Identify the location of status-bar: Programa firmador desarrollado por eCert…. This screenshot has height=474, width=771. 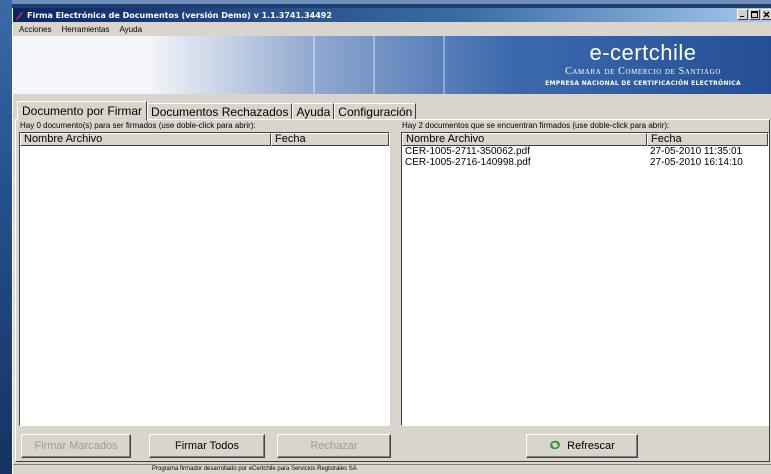
(392, 469).